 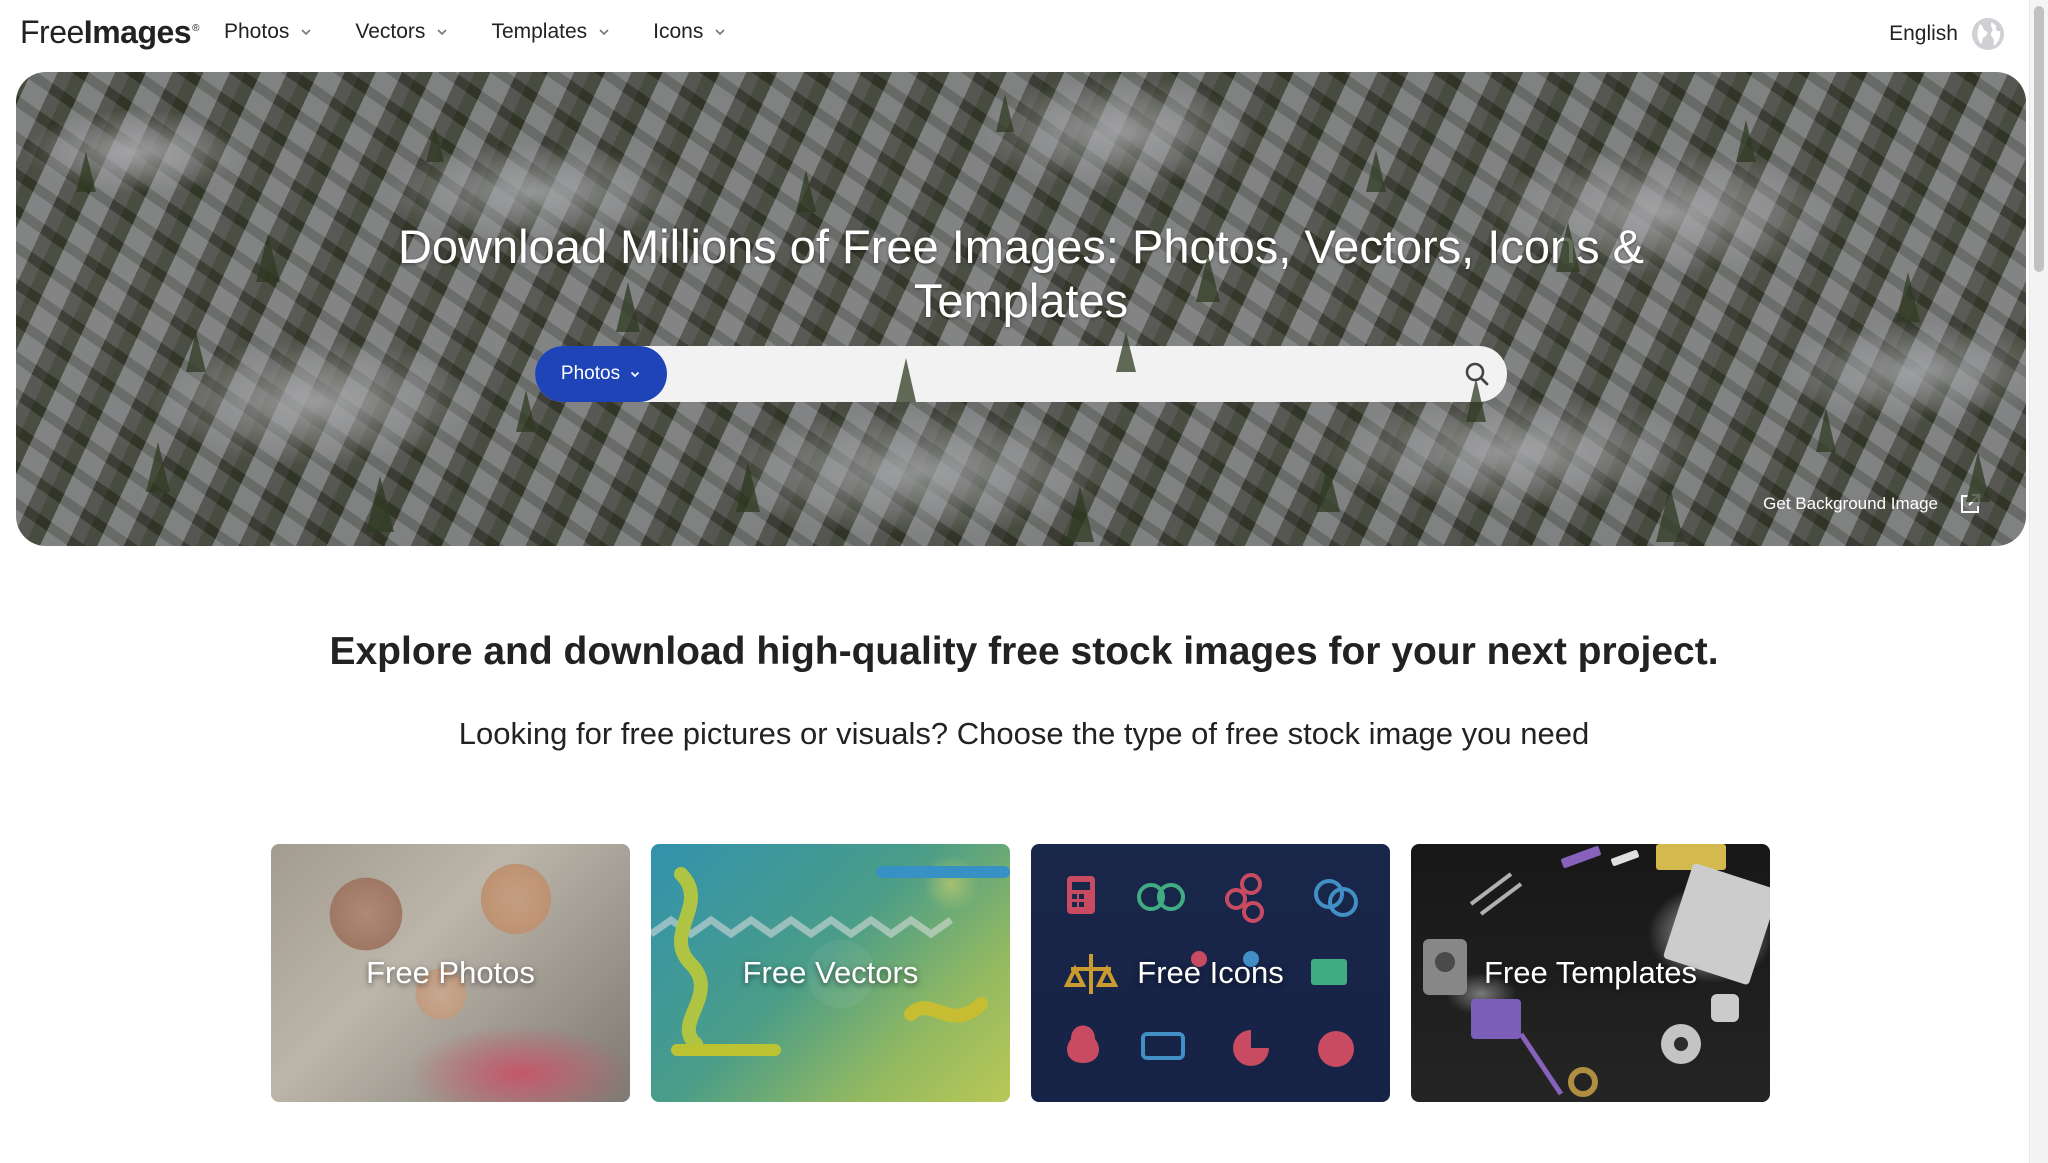 I want to click on nav-photos-label: Photos, so click(x=257, y=31).